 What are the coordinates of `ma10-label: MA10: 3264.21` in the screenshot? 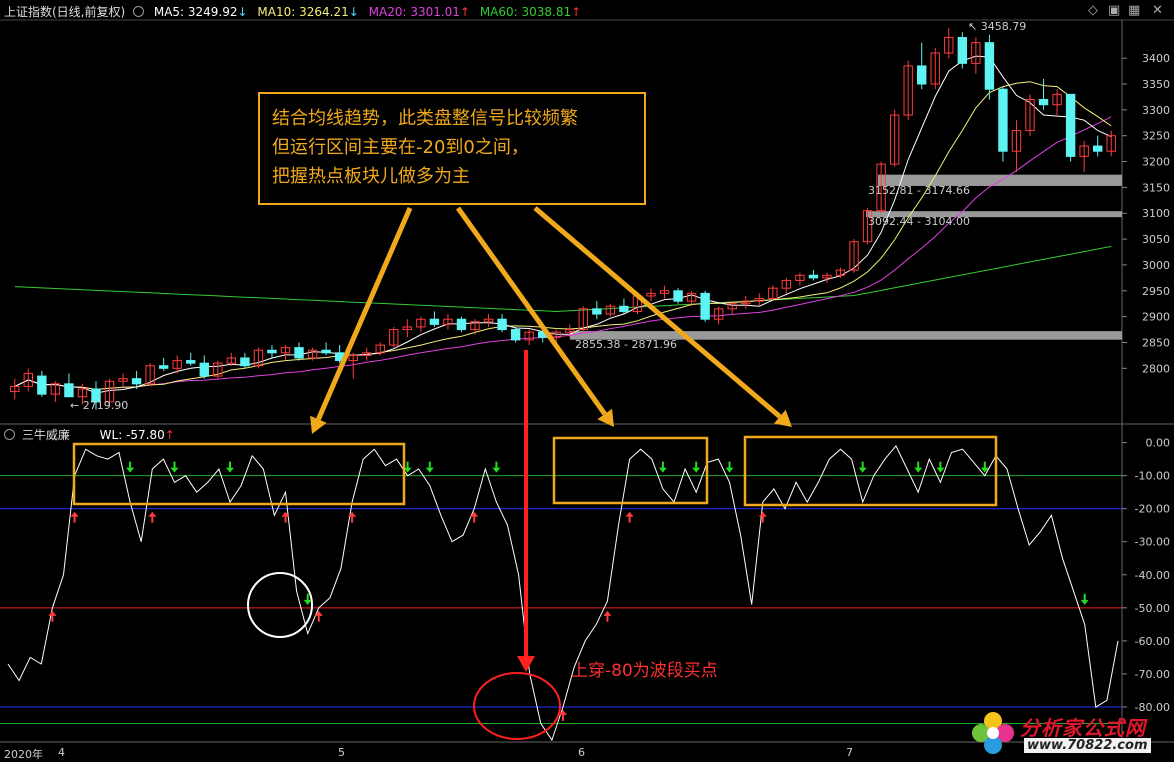 It's located at (303, 12).